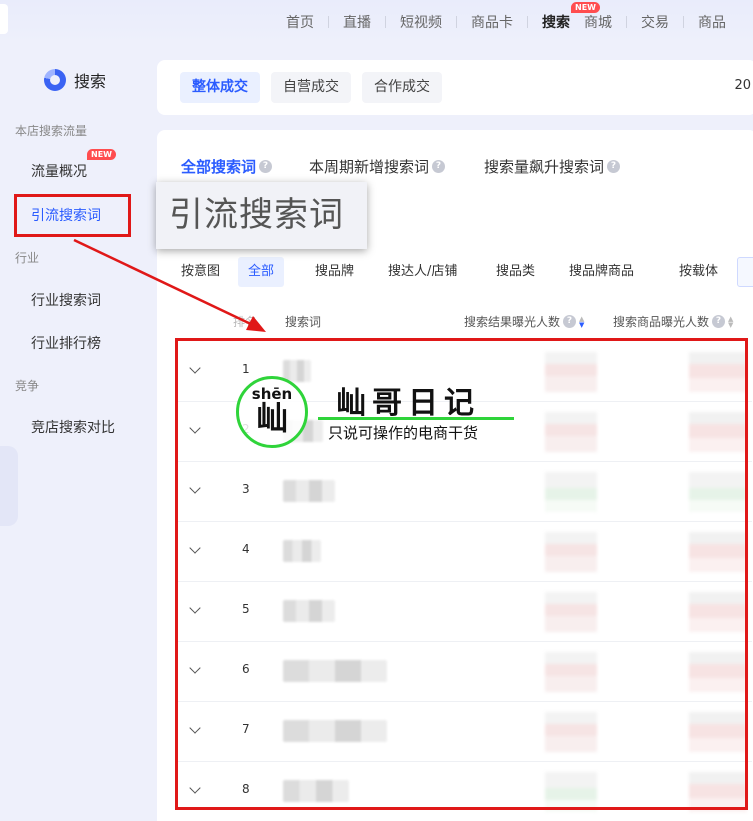 The height and width of the screenshot is (821, 753). What do you see at coordinates (66, 300) in the screenshot?
I see `sidebar-item-industry-keywords: 行业搜索词` at bounding box center [66, 300].